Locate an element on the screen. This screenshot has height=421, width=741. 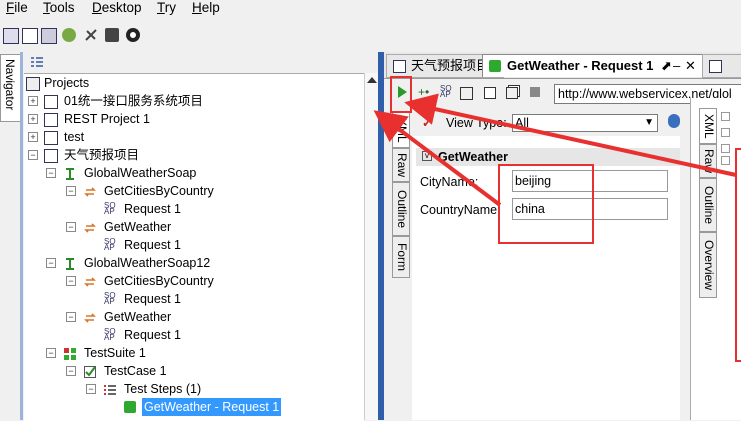
annotation-arrows is located at coordinates (555, 150).